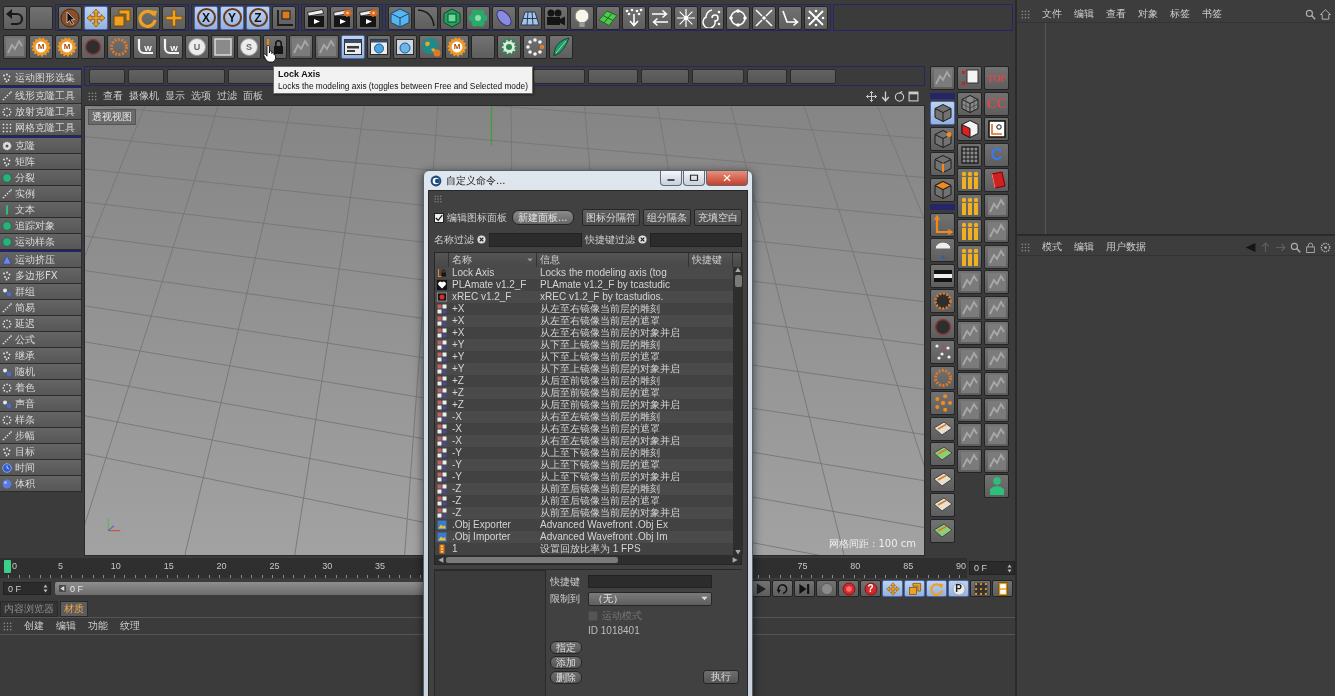 The image size is (1335, 696). What do you see at coordinates (1295, 247) in the screenshot?
I see `search-icon` at bounding box center [1295, 247].